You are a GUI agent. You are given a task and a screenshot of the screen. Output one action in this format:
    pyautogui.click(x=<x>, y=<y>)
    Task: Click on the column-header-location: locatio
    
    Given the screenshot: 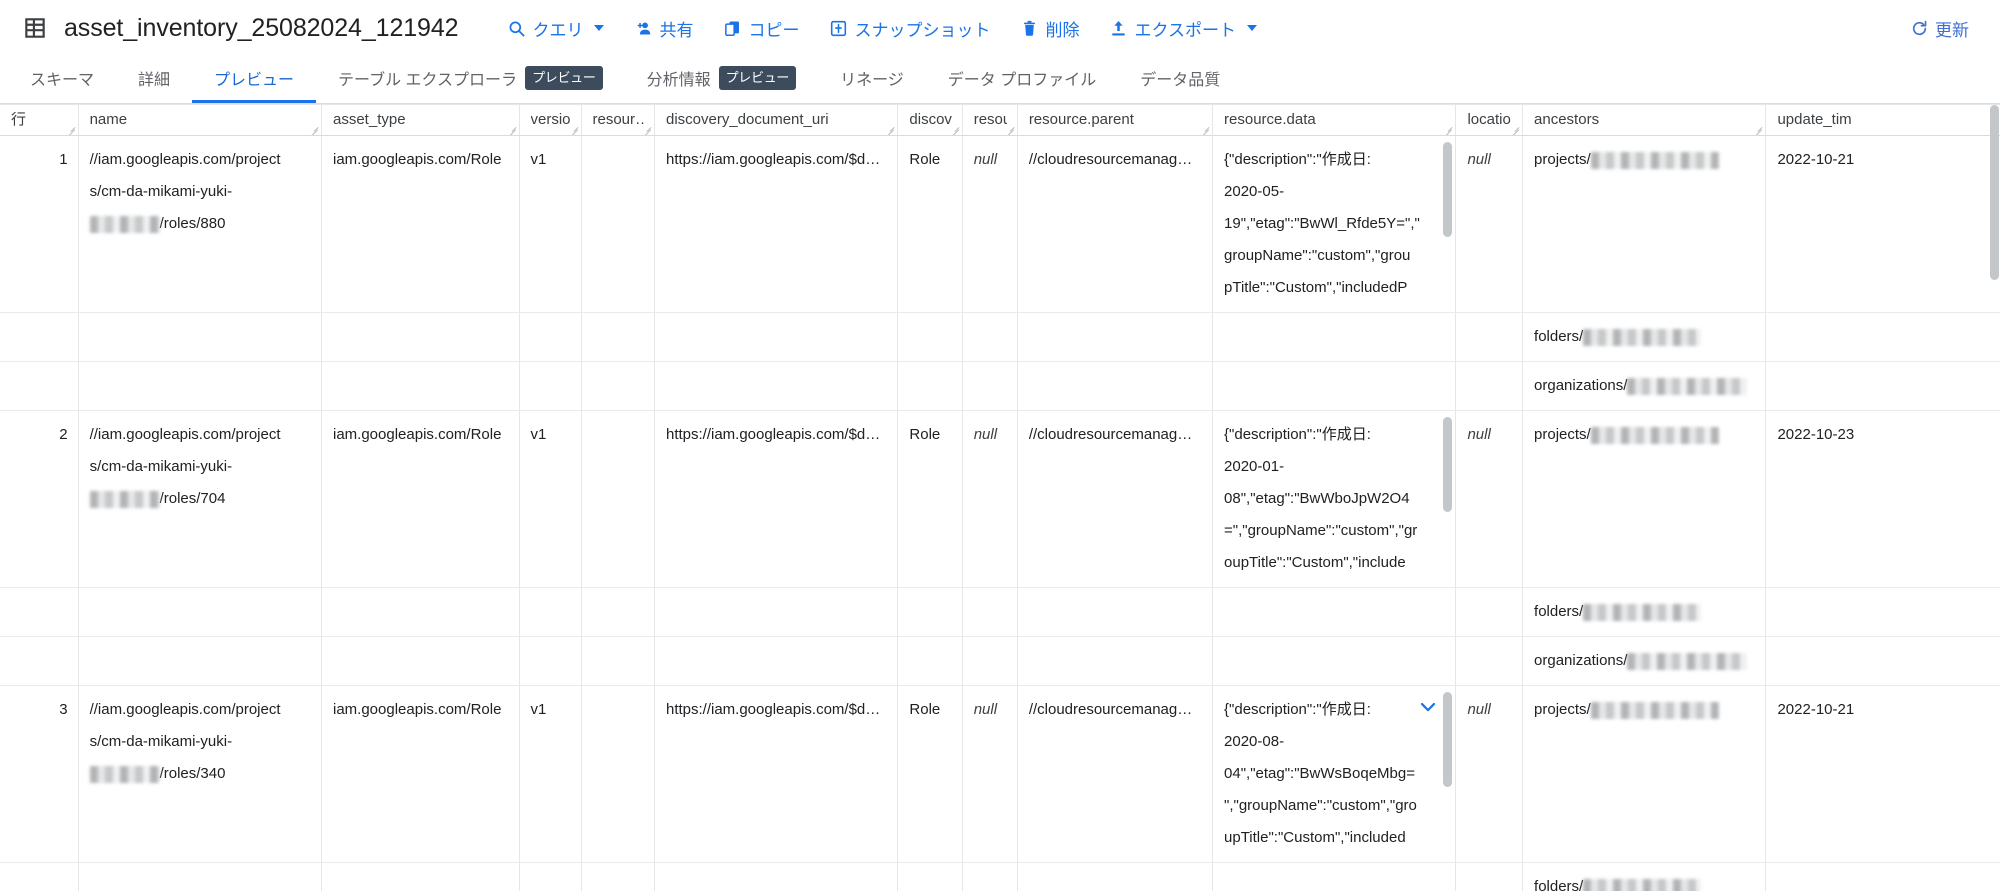 What is the action you would take?
    pyautogui.click(x=1489, y=120)
    